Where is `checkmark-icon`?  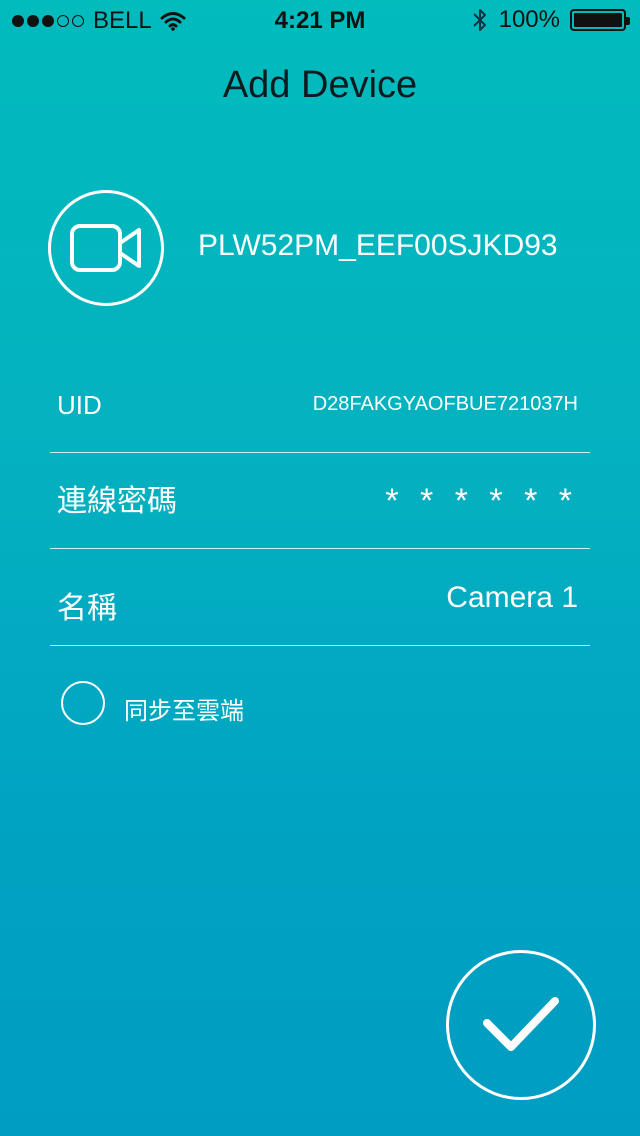
checkmark-icon is located at coordinates (521, 1024).